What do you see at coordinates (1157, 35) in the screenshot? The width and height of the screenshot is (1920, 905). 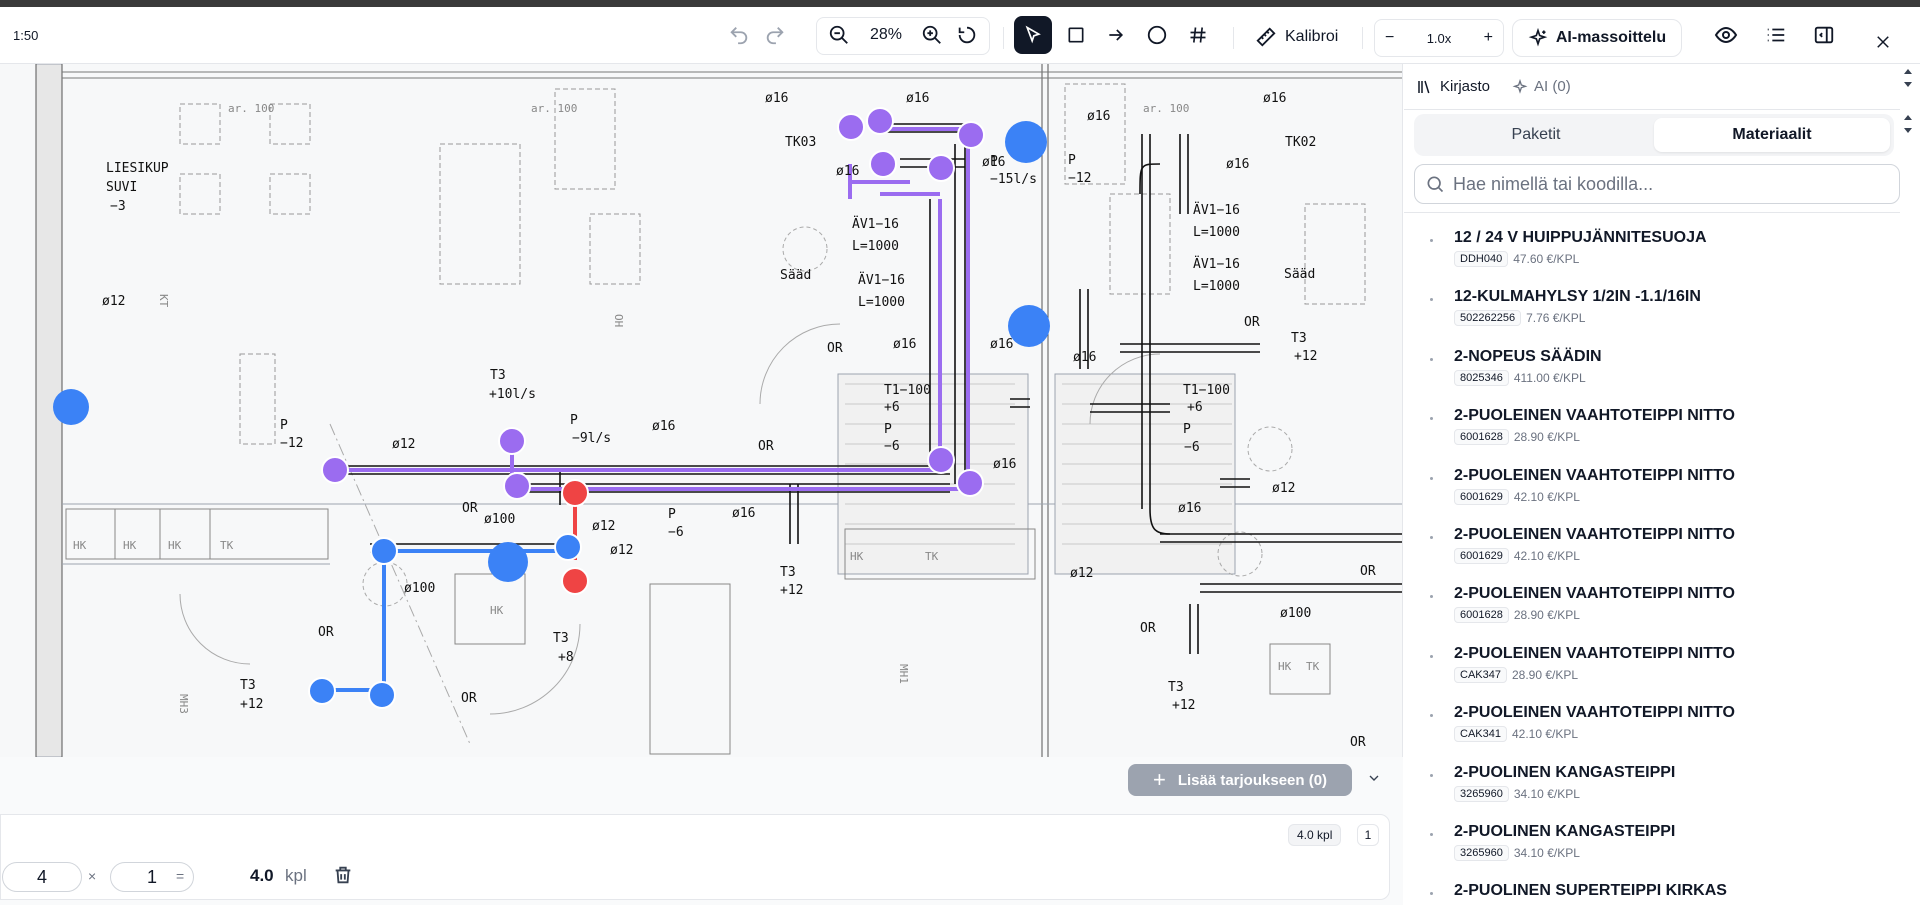 I see `circle-icon` at bounding box center [1157, 35].